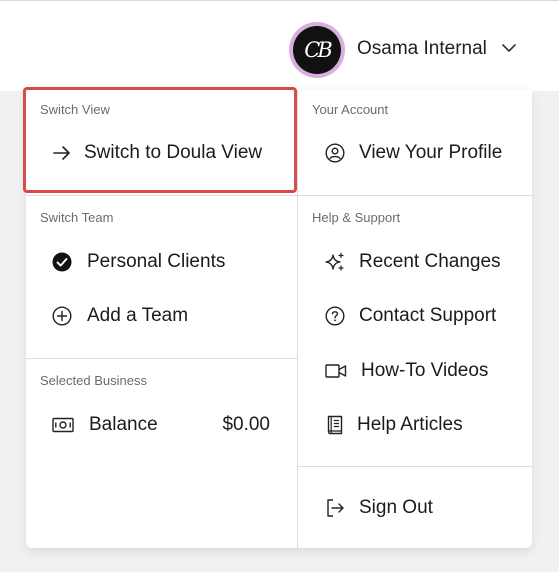 Image resolution: width=559 pixels, height=572 pixels. I want to click on contact-support-label: Contact Support, so click(428, 315).